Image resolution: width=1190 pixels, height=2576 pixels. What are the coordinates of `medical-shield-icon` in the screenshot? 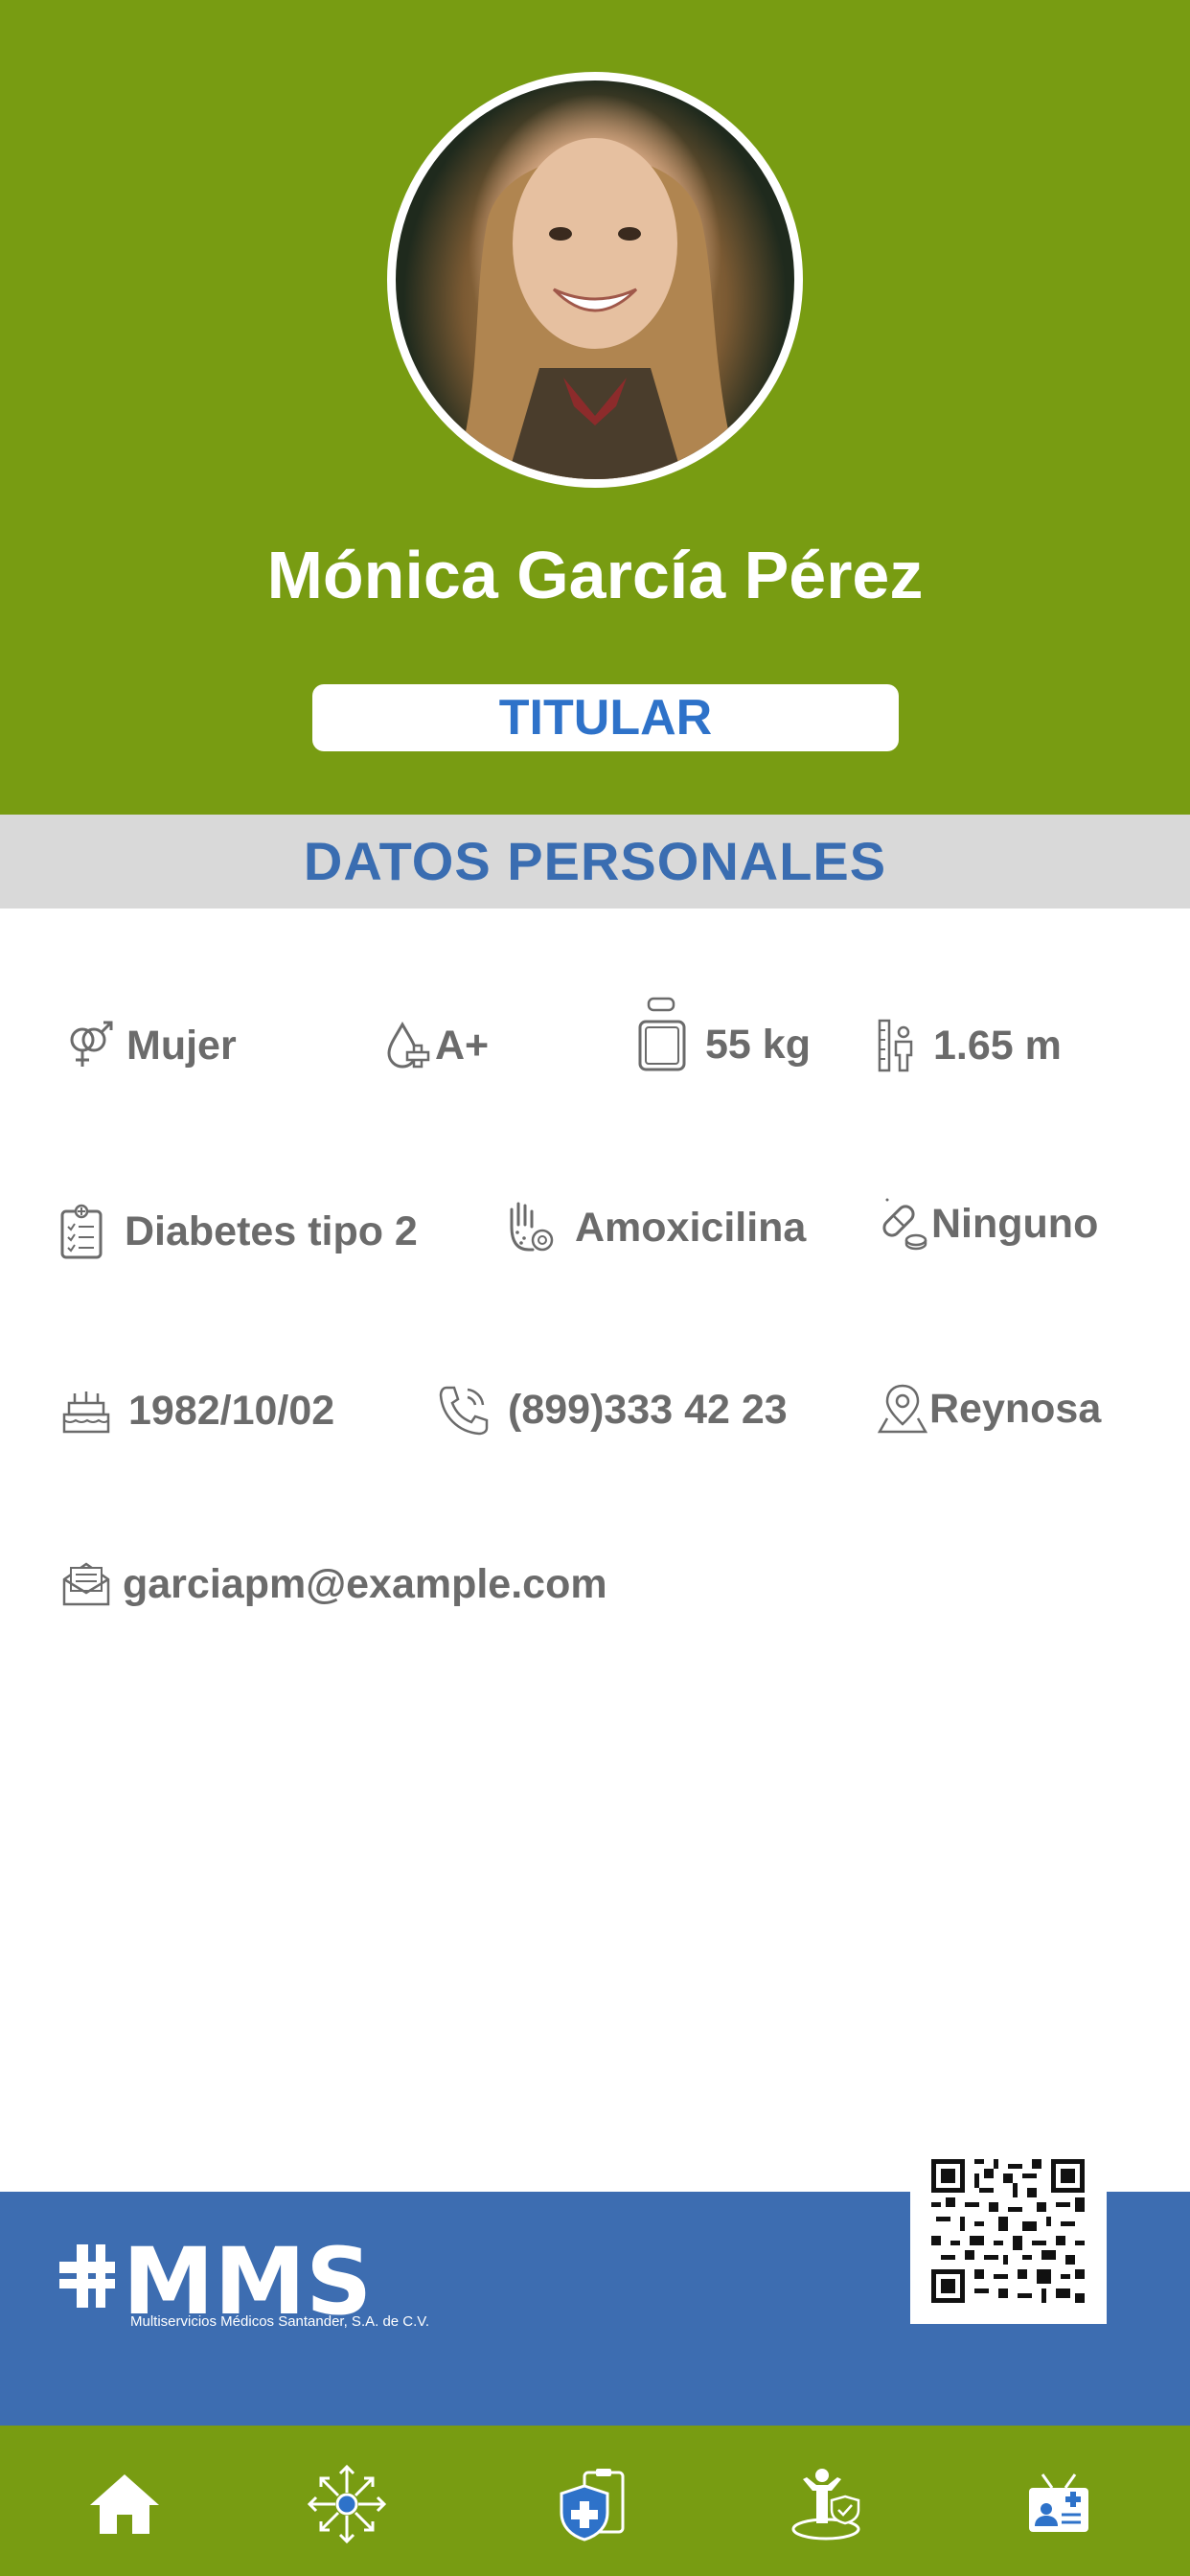 It's located at (592, 2505).